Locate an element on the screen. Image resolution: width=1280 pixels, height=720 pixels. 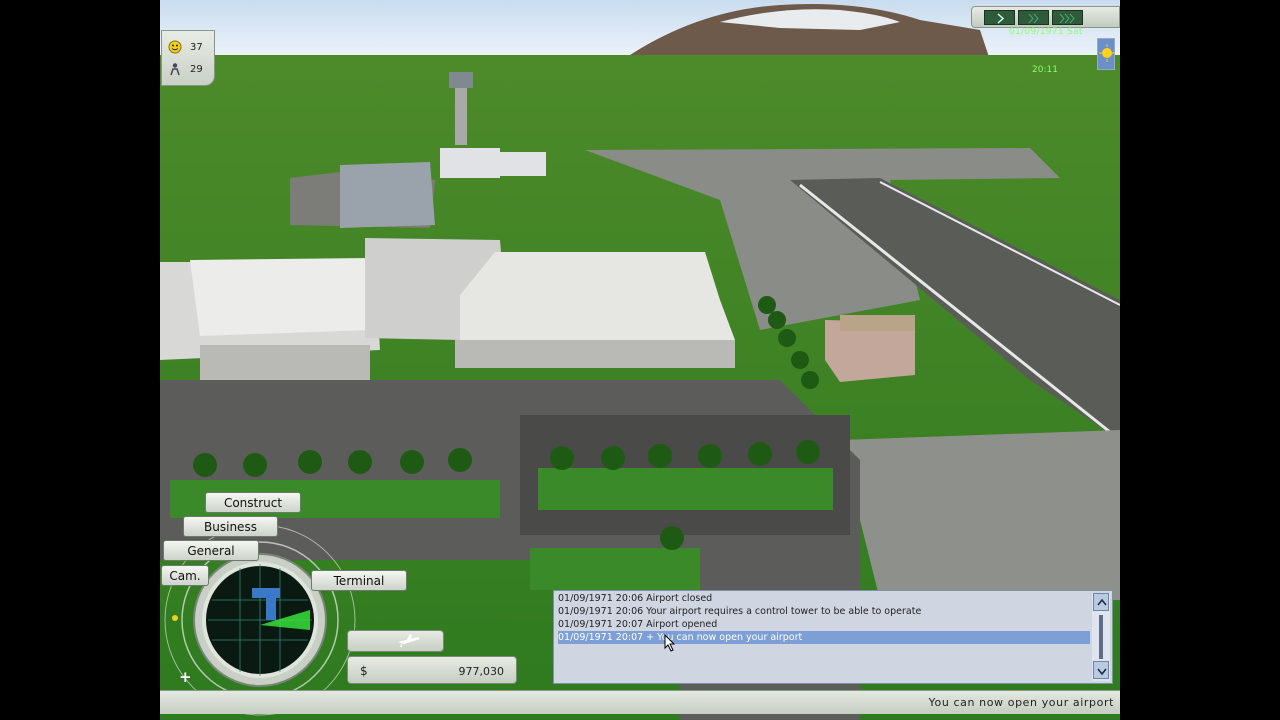
tab-general: General is located at coordinates (211, 550).